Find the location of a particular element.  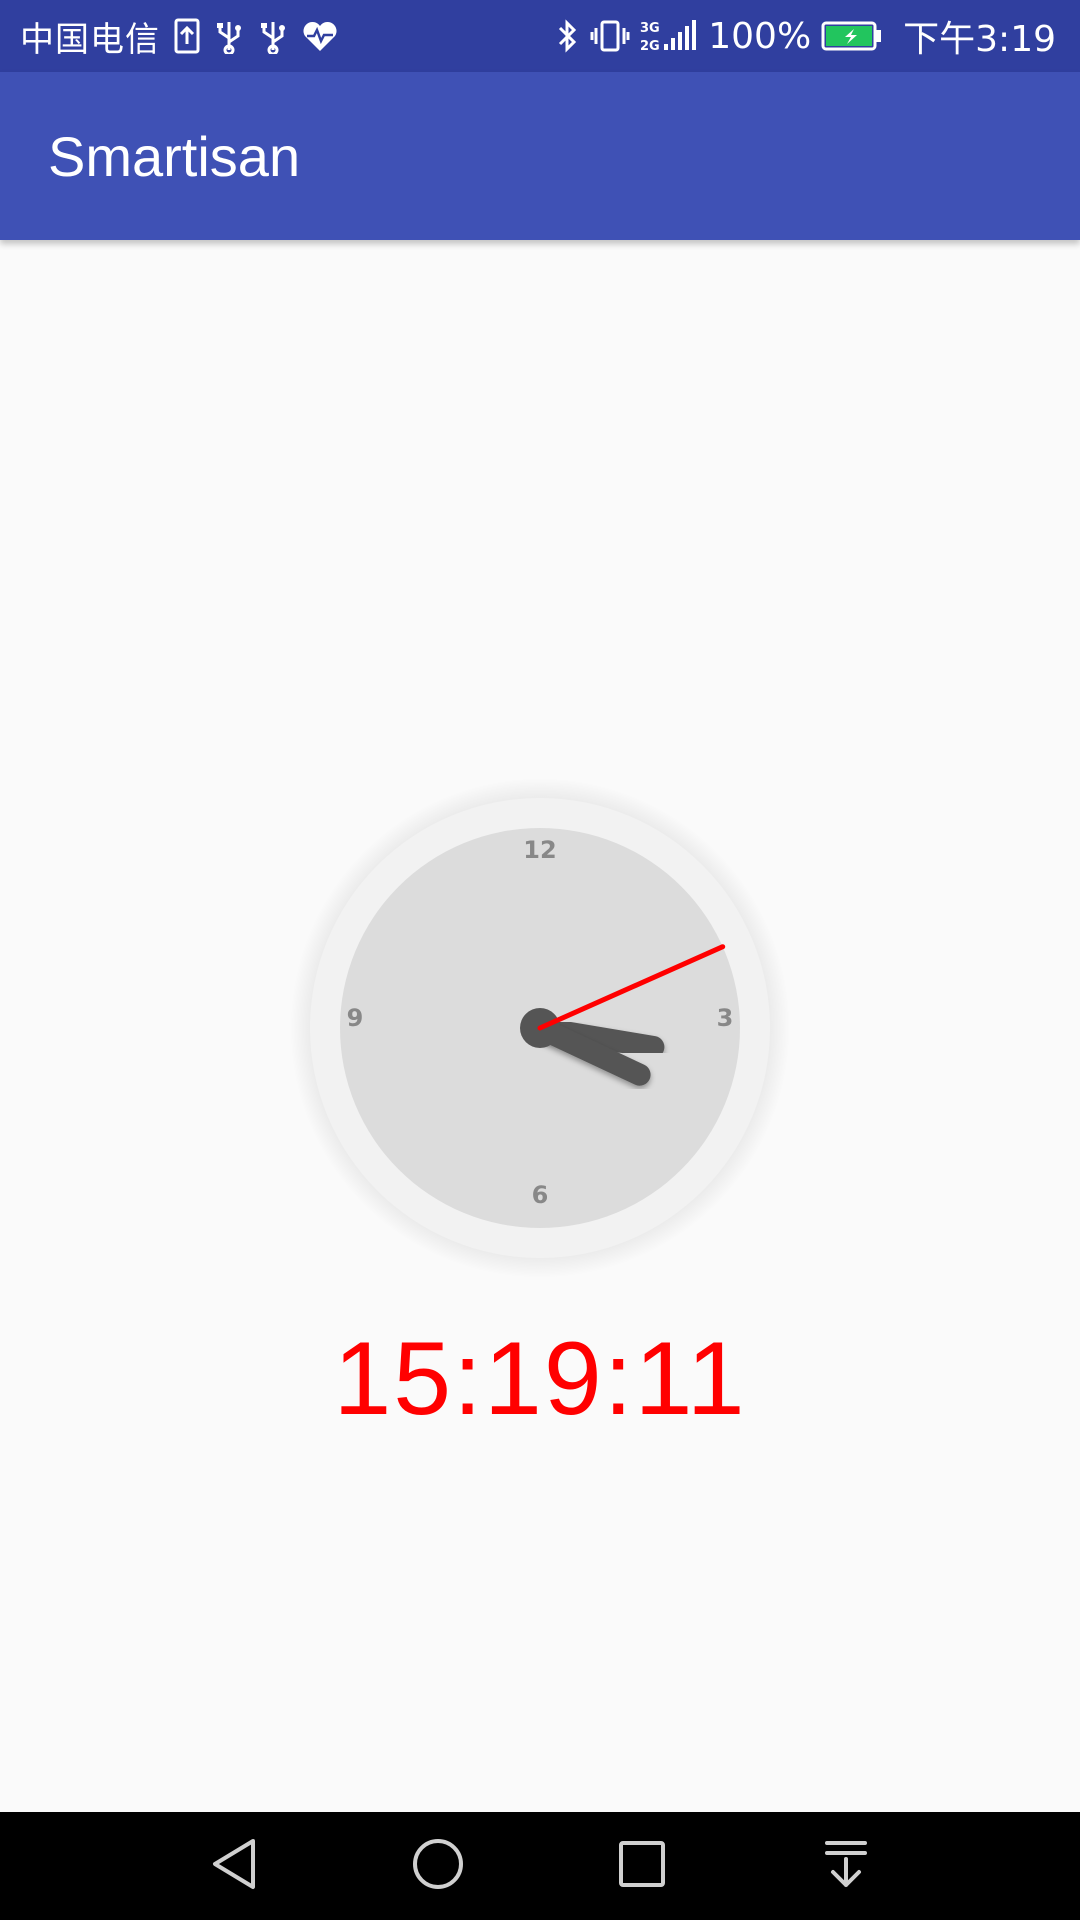

status-left: 中国电信 is located at coordinates (179, 36).